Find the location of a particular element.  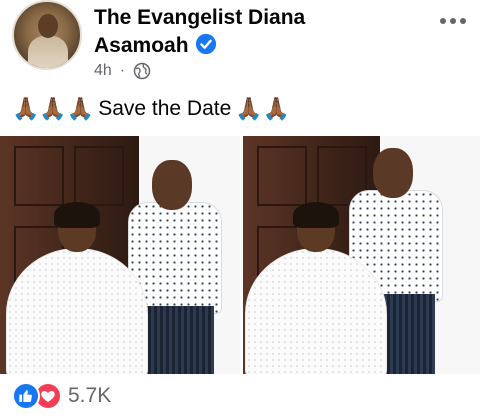

thumbs-up-icon is located at coordinates (25, 396).